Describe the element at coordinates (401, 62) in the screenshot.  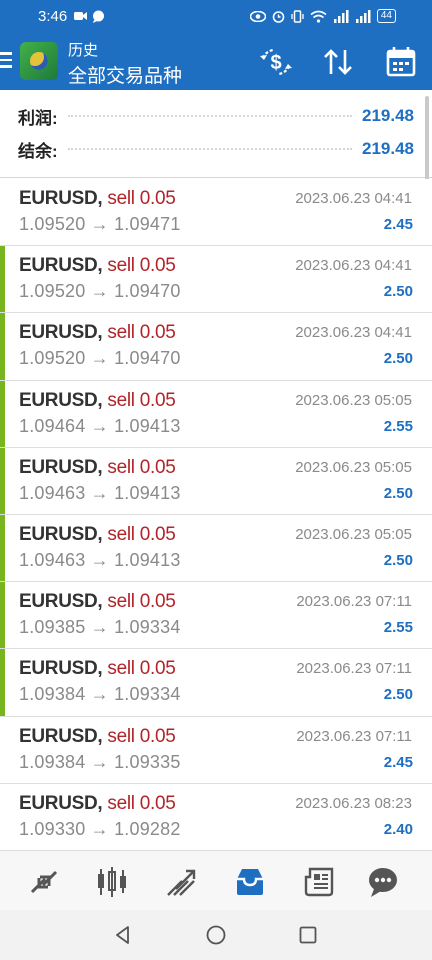
I see `calendar-icon` at that location.